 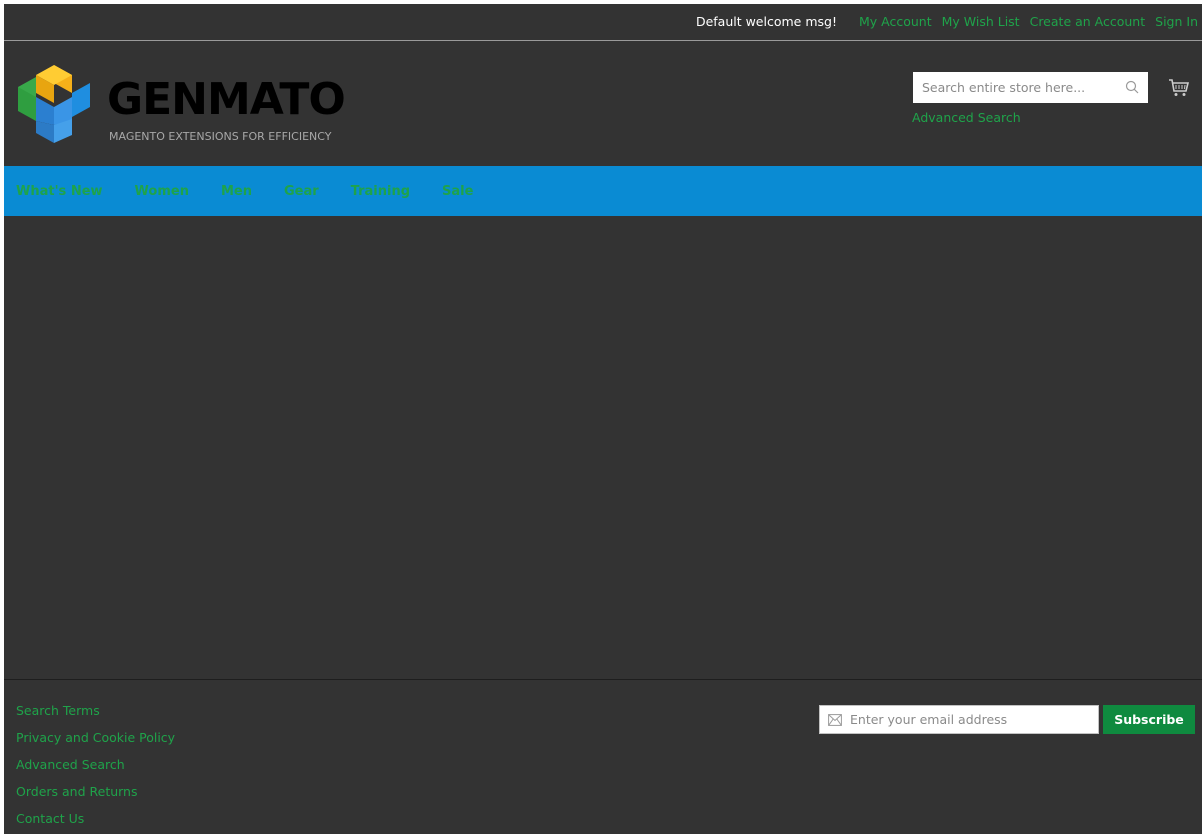 I want to click on nav-item-men: Men, so click(x=236, y=191).